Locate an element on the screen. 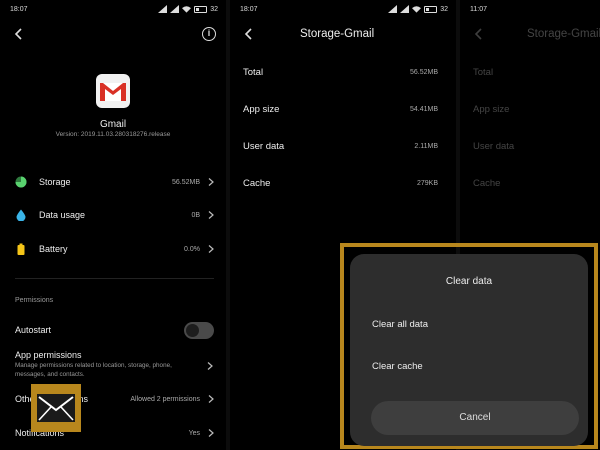 The image size is (600, 450). clear-all-data-option: Clear all data is located at coordinates (400, 324).